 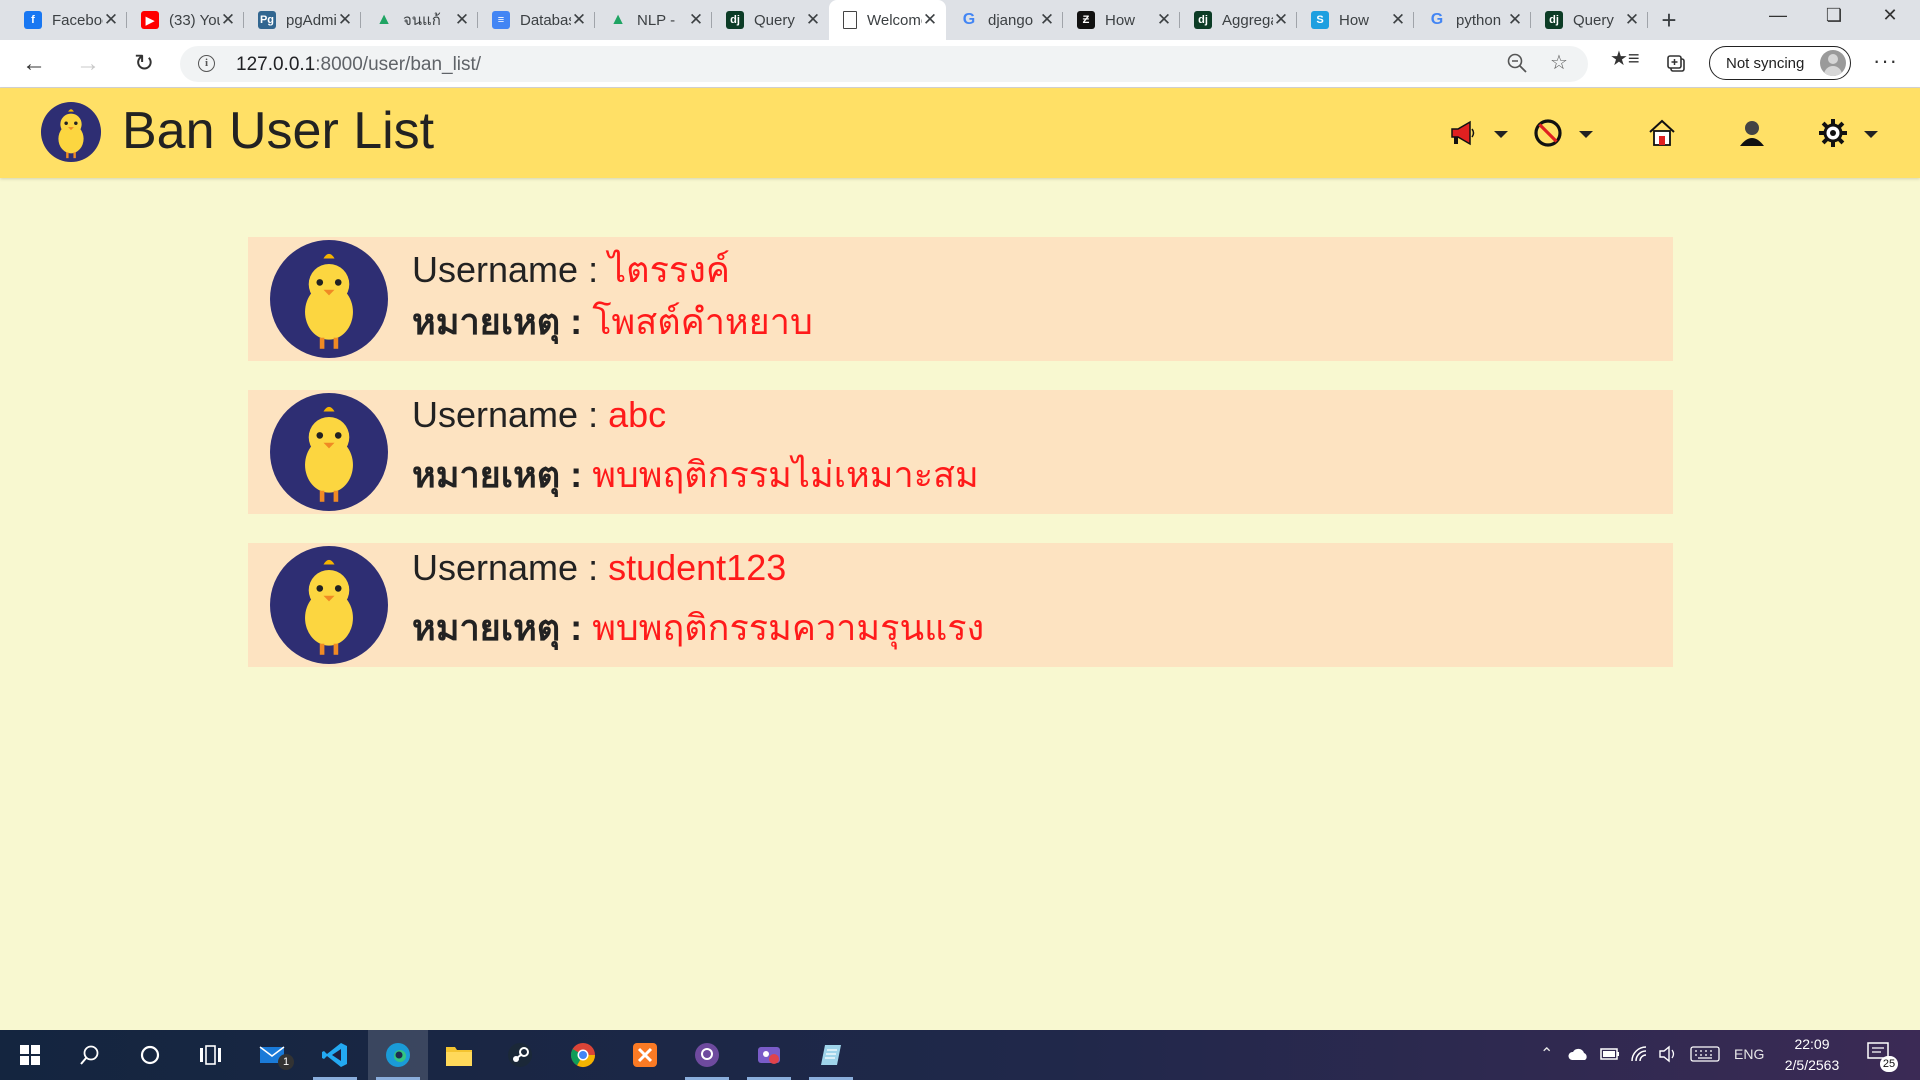 What do you see at coordinates (1355, 20) in the screenshot?
I see `browser-tab: S How ✕` at bounding box center [1355, 20].